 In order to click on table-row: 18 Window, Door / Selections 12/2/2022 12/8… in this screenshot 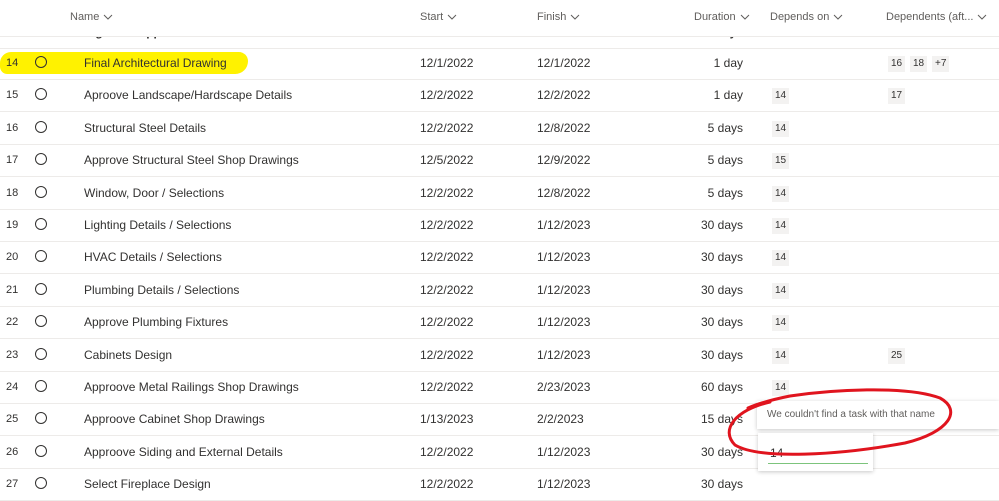, I will do `click(499, 193)`.